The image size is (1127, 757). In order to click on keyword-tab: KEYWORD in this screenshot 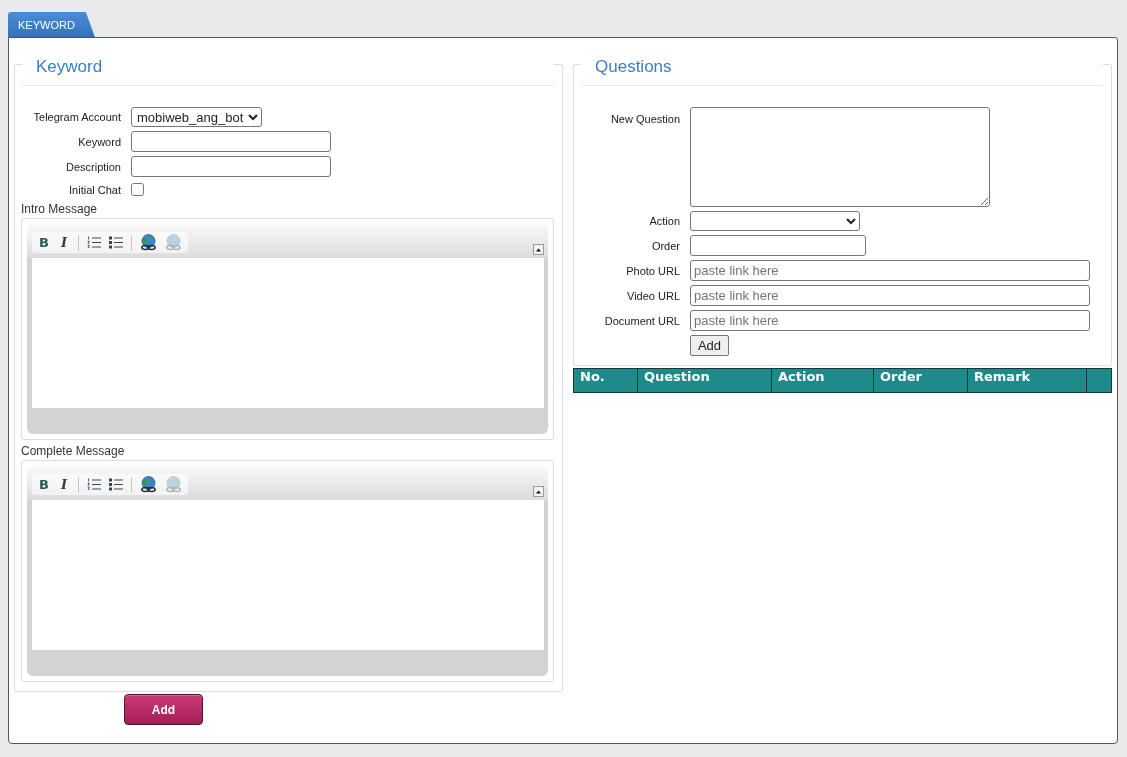, I will do `click(51, 24)`.